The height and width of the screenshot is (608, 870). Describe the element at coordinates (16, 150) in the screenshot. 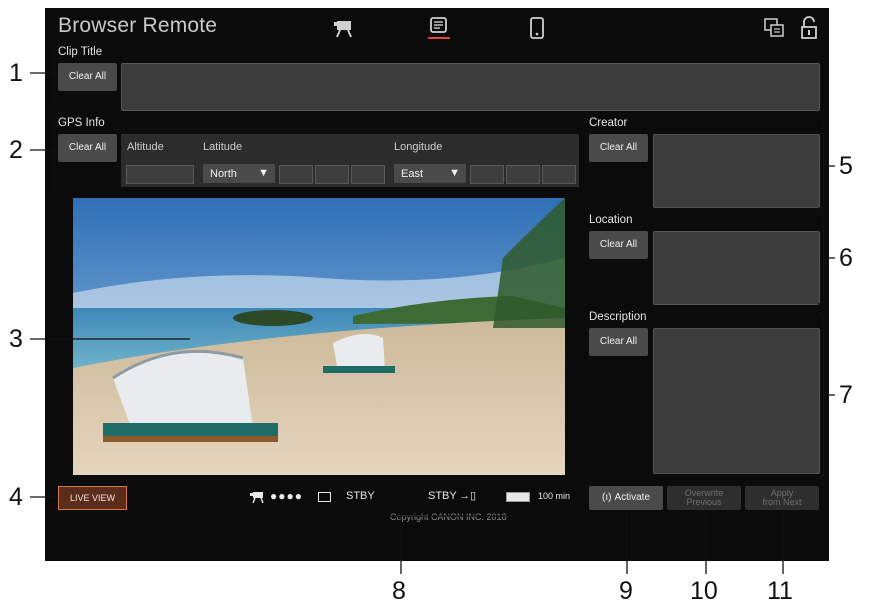

I see `callout-2: 2` at that location.